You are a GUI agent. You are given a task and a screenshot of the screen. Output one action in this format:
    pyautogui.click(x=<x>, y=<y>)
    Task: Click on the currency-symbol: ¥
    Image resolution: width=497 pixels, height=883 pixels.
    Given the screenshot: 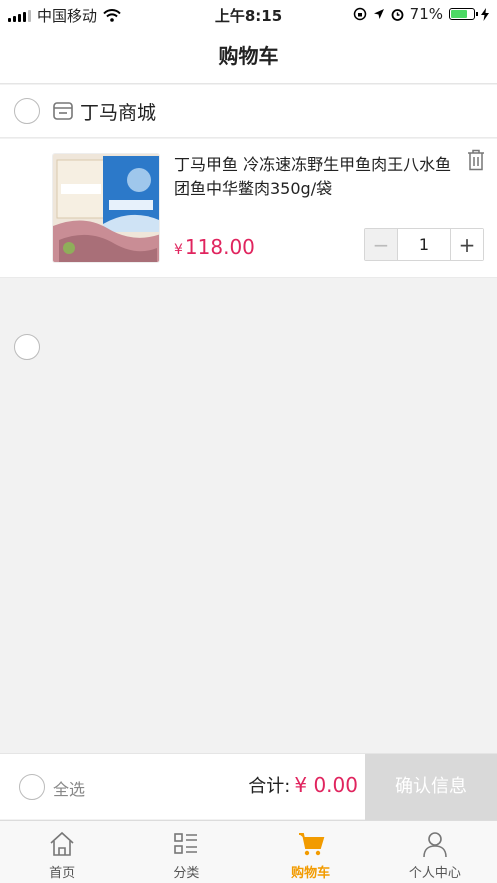 What is the action you would take?
    pyautogui.click(x=178, y=250)
    